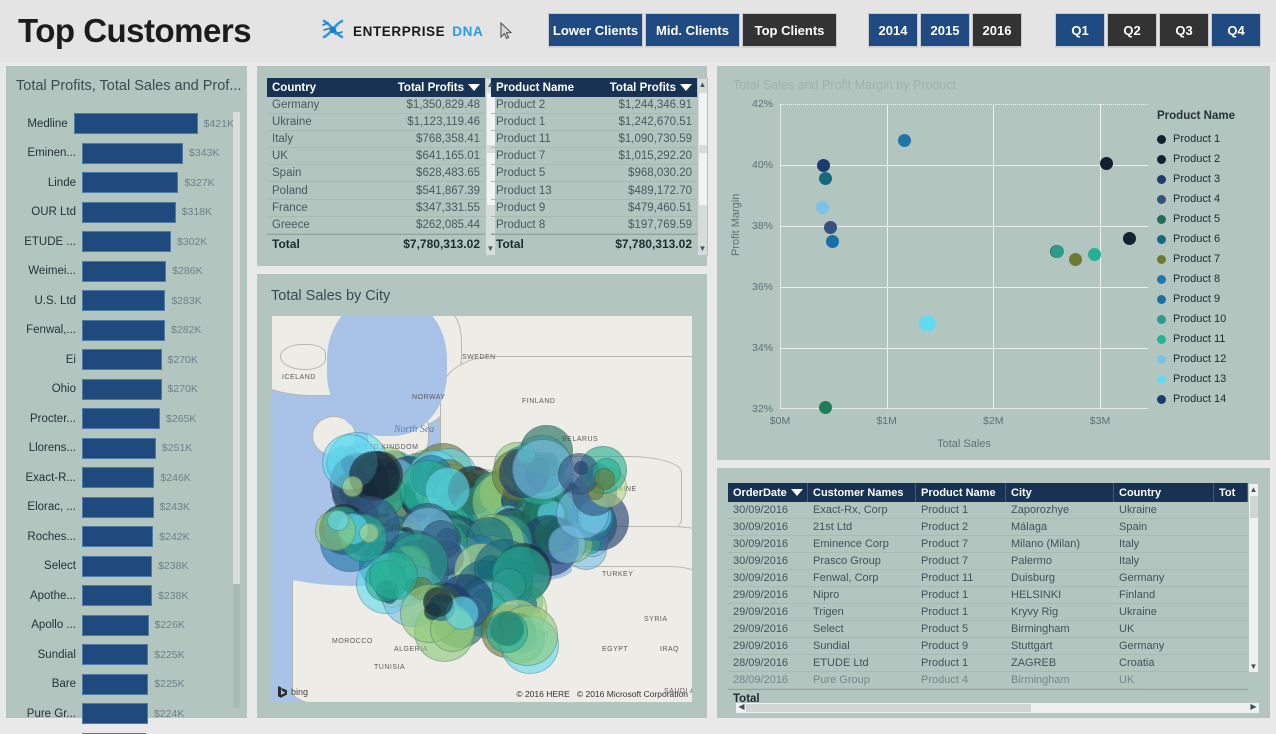  What do you see at coordinates (961, 492) in the screenshot?
I see `detail-column-header-product-name: Product Name` at bounding box center [961, 492].